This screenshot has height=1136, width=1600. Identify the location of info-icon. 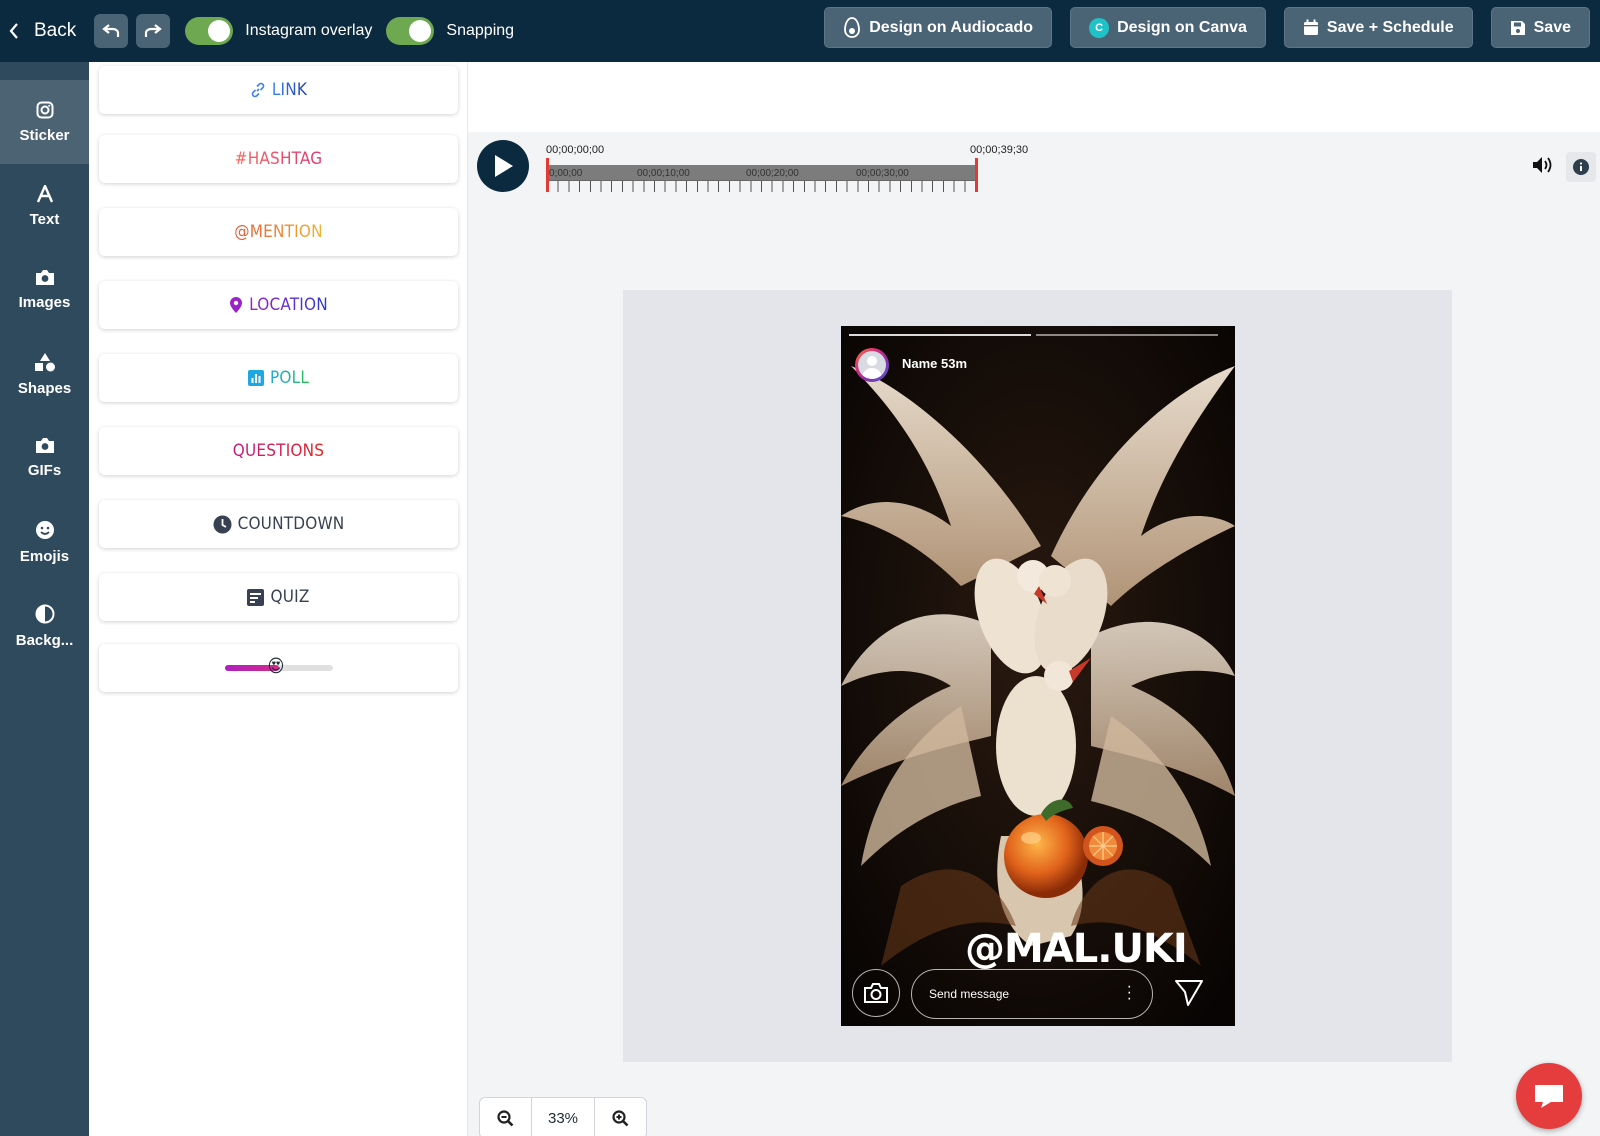
(1581, 167).